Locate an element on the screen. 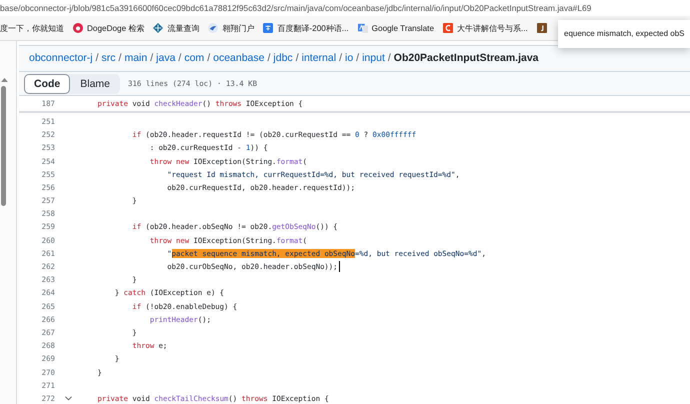 This screenshot has width=690, height=404. bookmark-item: 翱翔门户 is located at coordinates (231, 28).